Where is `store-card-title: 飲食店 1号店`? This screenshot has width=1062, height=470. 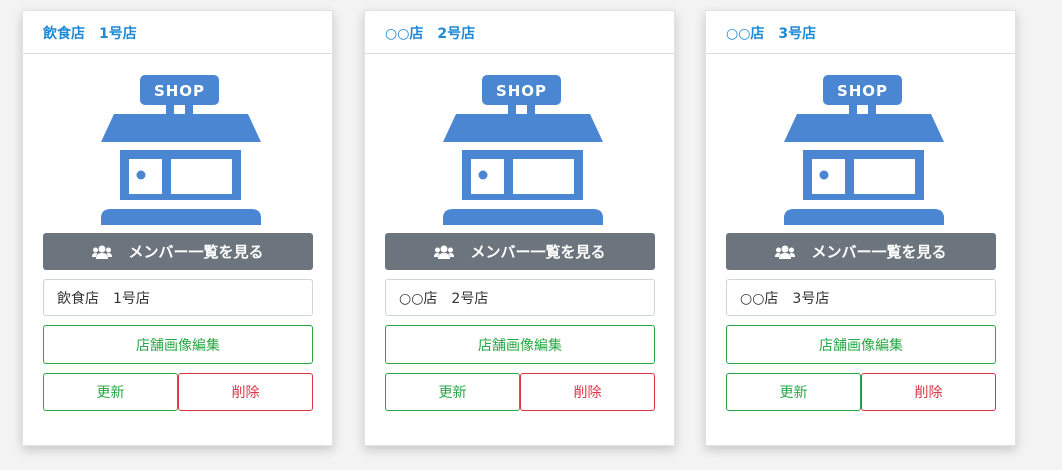
store-card-title: 飲食店 1号店 is located at coordinates (177, 32).